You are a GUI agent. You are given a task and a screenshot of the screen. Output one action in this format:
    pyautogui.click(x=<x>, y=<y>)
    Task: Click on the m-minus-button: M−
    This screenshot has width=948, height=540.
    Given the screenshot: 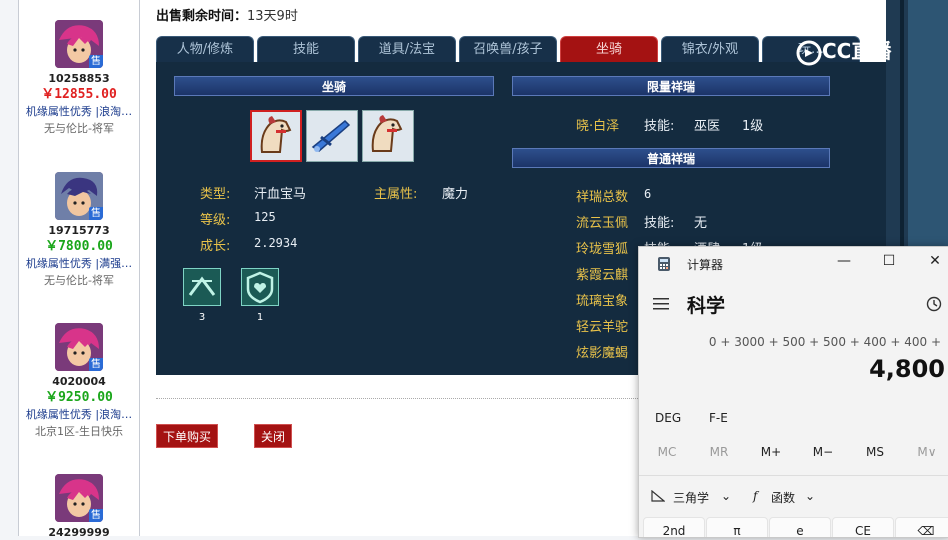 What is the action you would take?
    pyautogui.click(x=823, y=452)
    